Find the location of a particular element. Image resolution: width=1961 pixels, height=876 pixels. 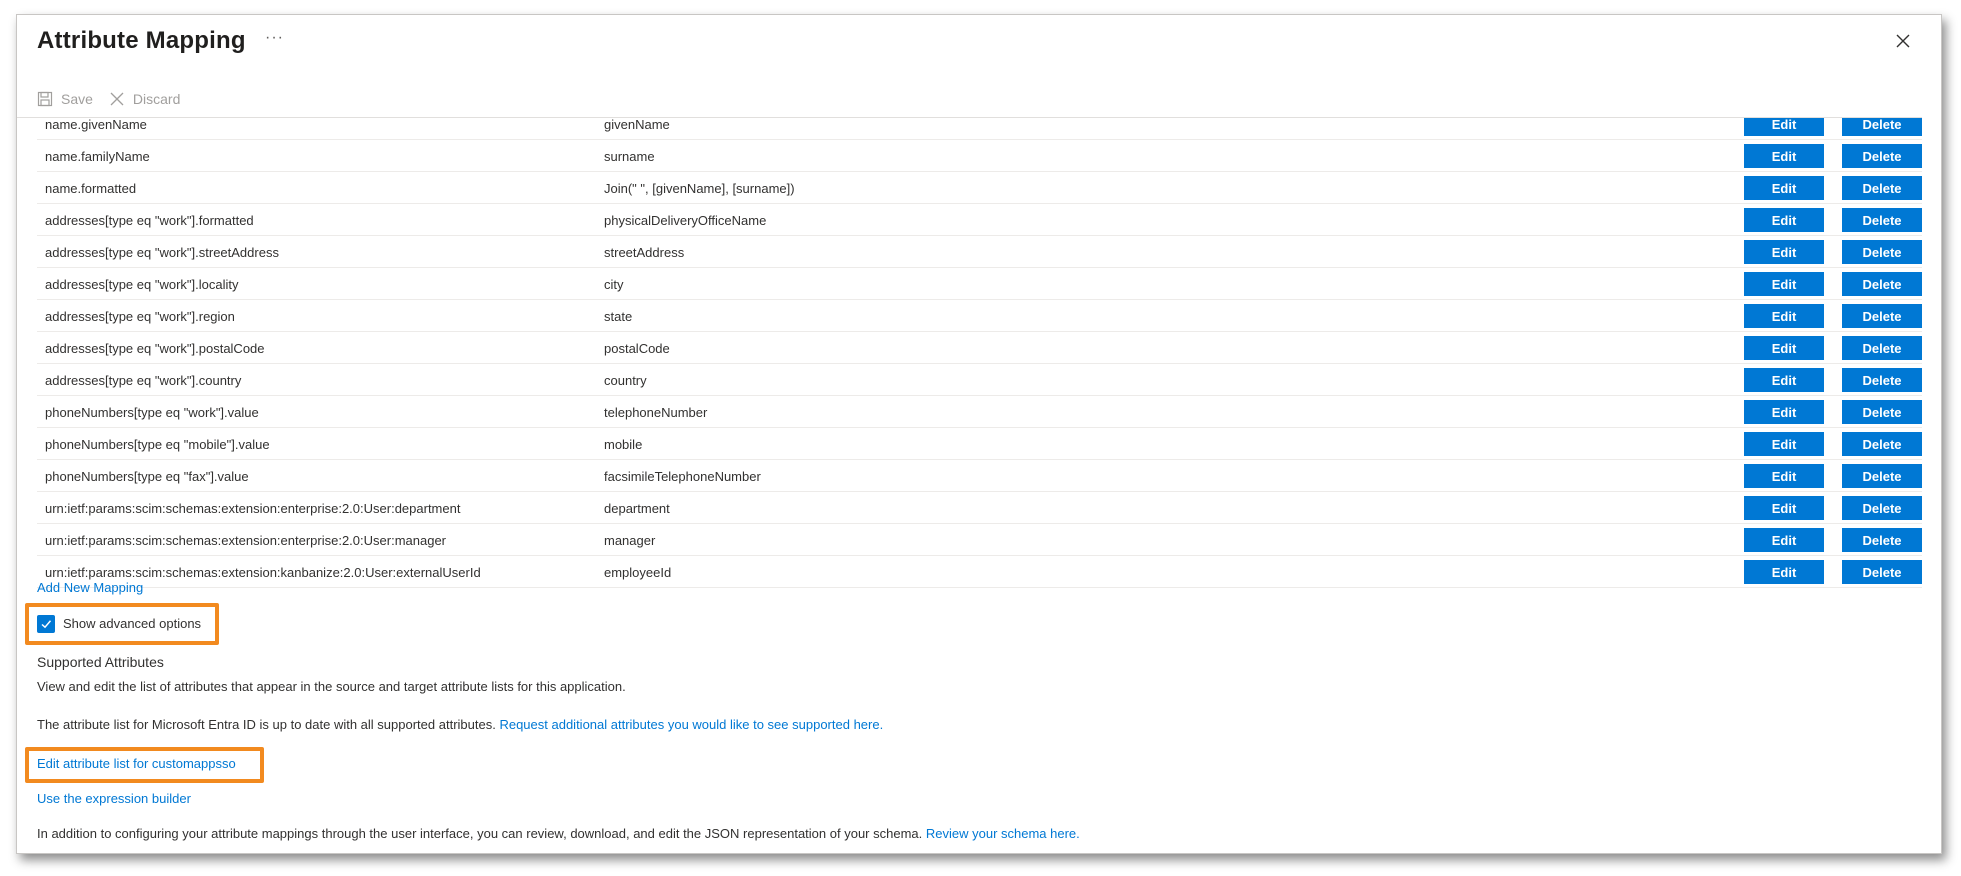

source-attribute: physicalDeliveryOfficeName is located at coordinates (685, 220).